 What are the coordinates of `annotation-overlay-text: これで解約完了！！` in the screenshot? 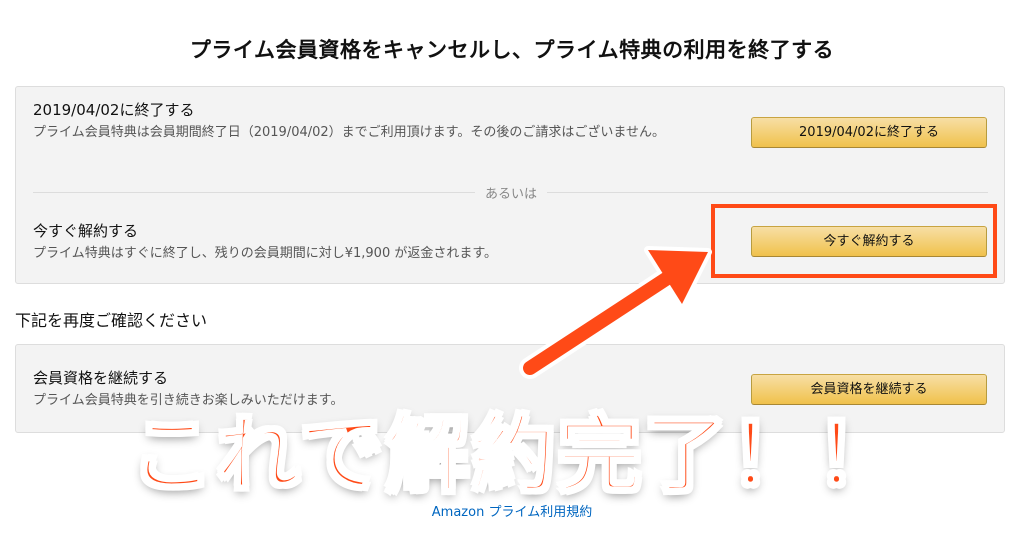 It's located at (515, 455).